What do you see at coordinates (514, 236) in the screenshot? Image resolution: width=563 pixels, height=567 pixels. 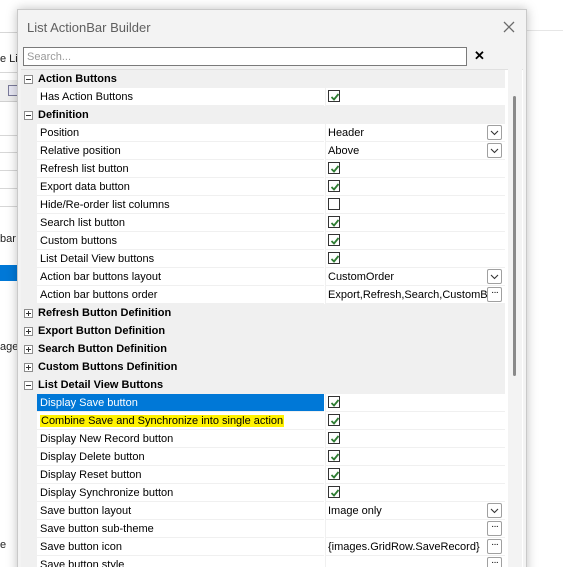 I see `scrollbar-thumb` at bounding box center [514, 236].